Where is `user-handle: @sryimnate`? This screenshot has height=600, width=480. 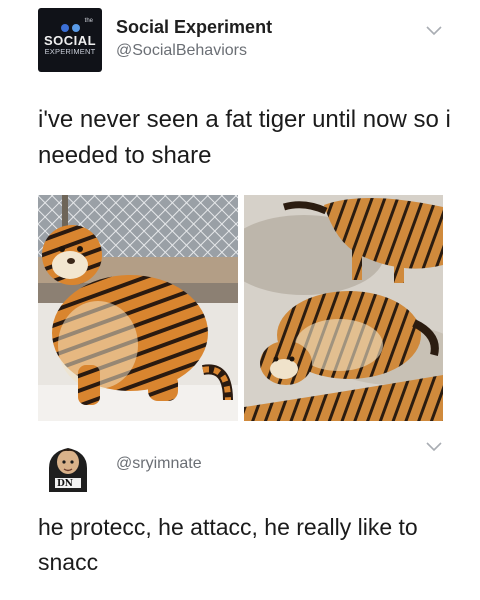
user-handle: @sryimnate is located at coordinates (159, 464).